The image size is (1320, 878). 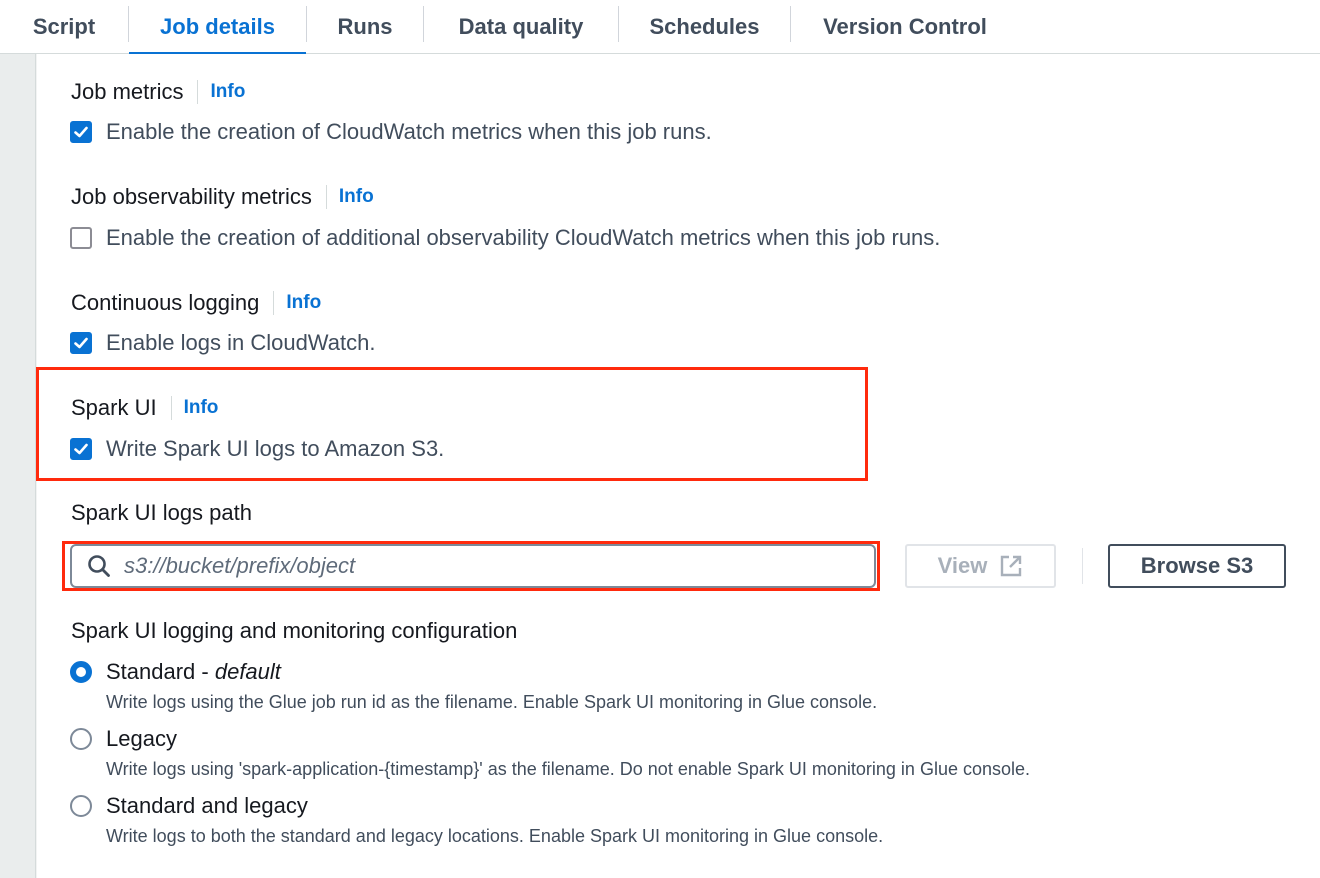 I want to click on continuous-logging-checkbox, so click(x=81, y=343).